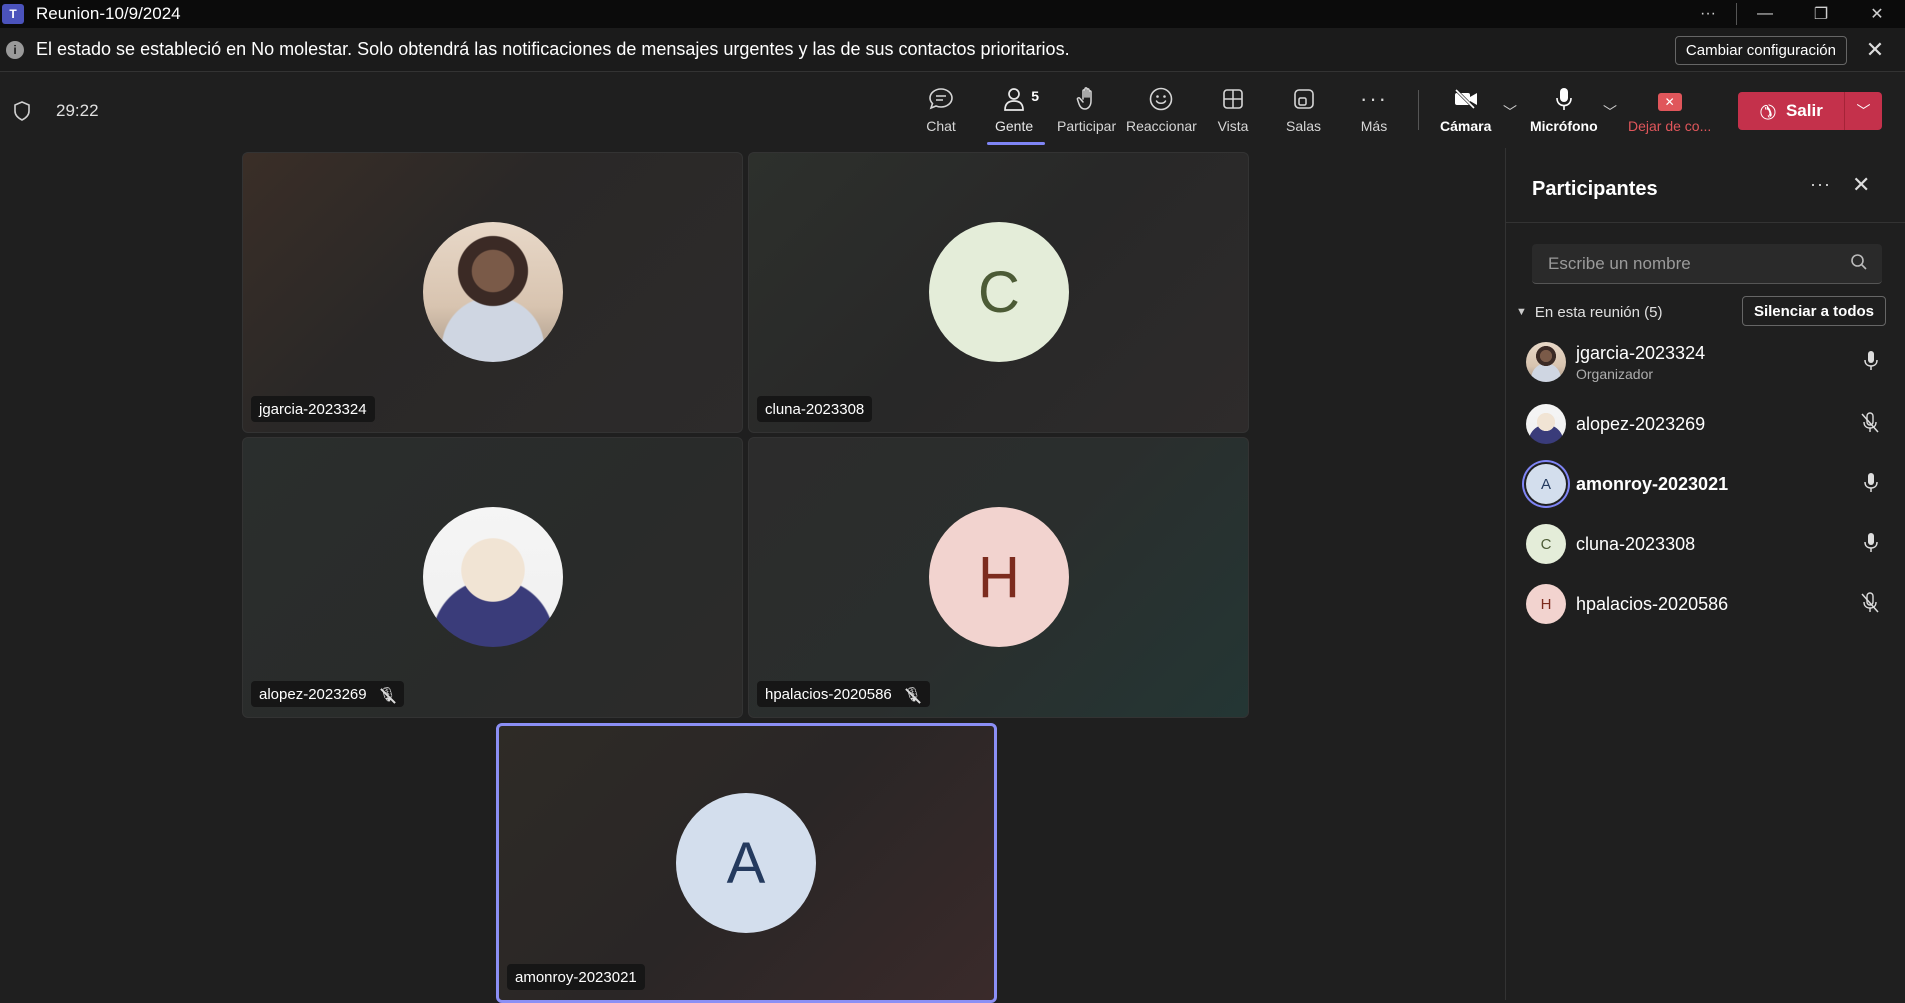 The height and width of the screenshot is (1003, 1905). I want to click on video-tile: H hpalacios-2020586 🎙, so click(998, 577).